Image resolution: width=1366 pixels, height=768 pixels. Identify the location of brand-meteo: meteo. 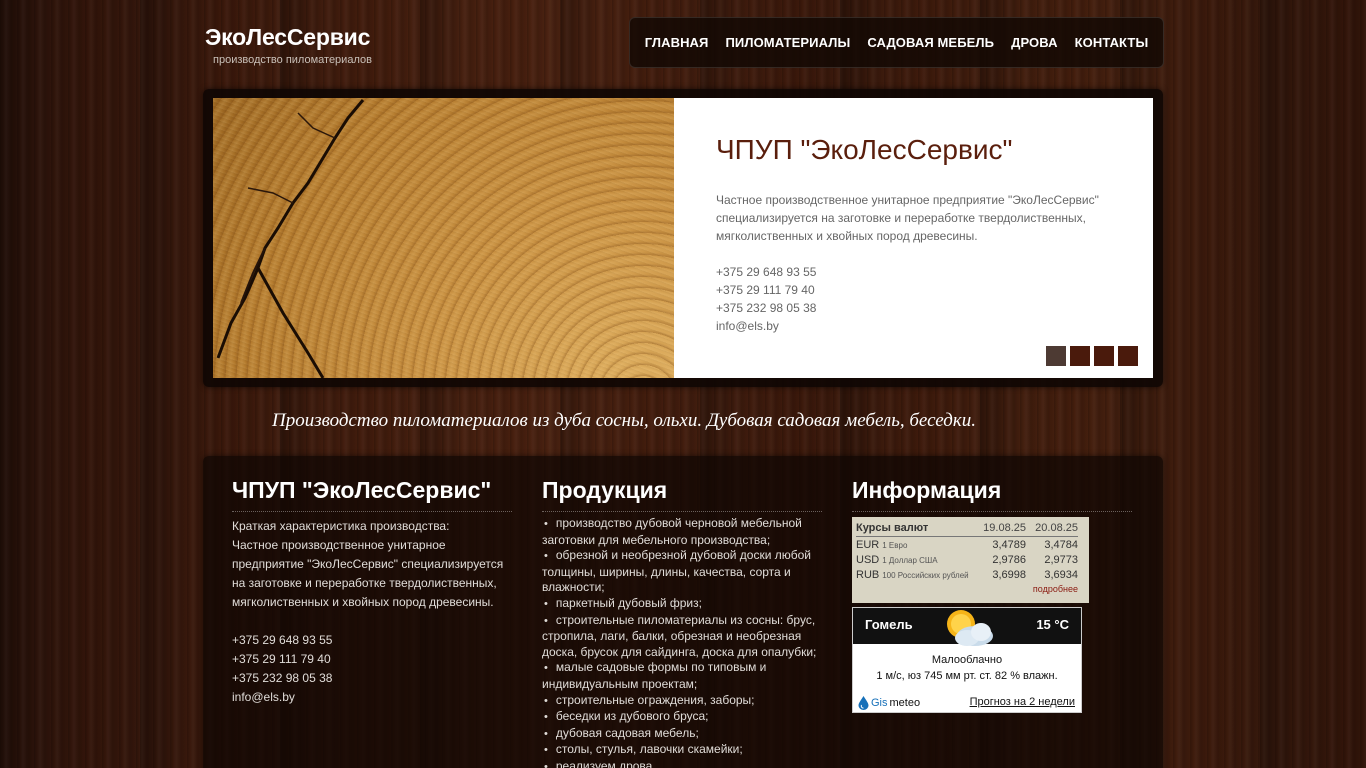
(905, 703).